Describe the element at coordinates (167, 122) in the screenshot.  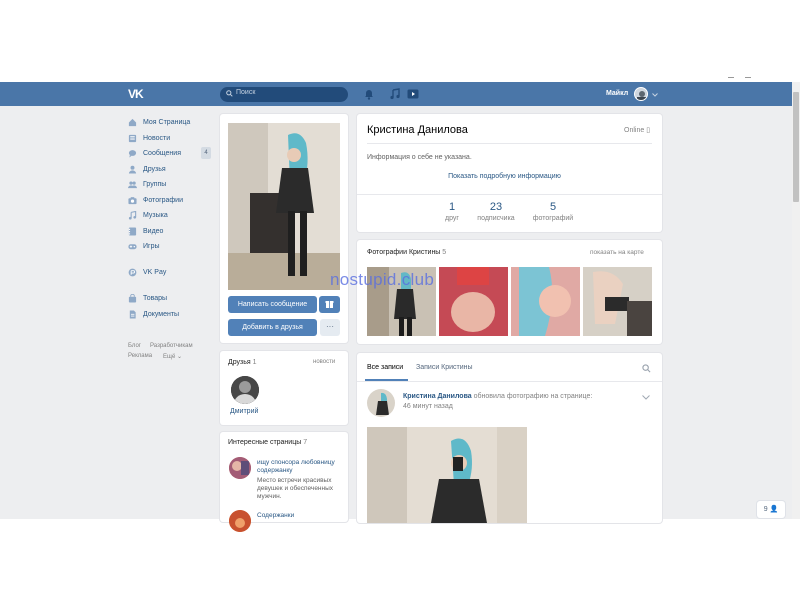
I see `sidebar-item-label: Моя Страница` at that location.